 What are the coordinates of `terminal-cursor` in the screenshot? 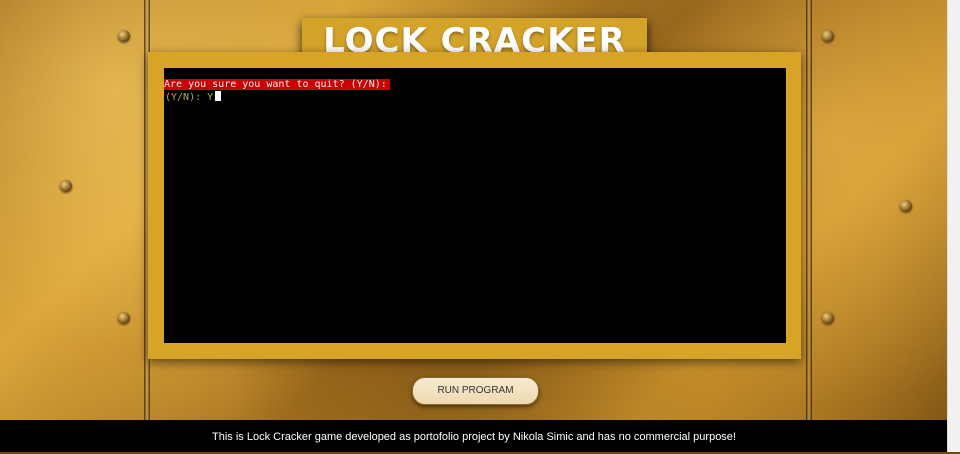 It's located at (218, 96).